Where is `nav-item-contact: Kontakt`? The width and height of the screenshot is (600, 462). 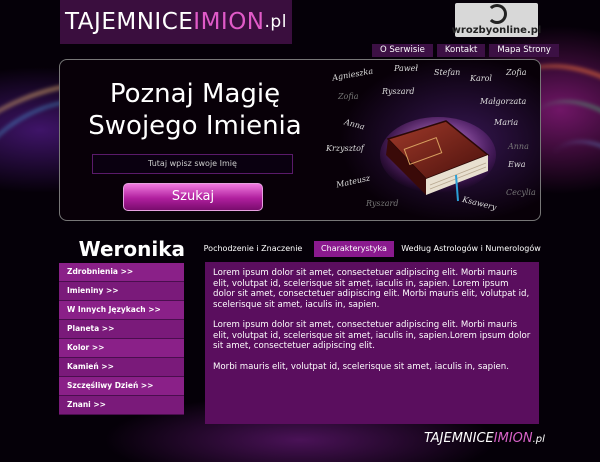
nav-item-contact: Kontakt is located at coordinates (461, 50).